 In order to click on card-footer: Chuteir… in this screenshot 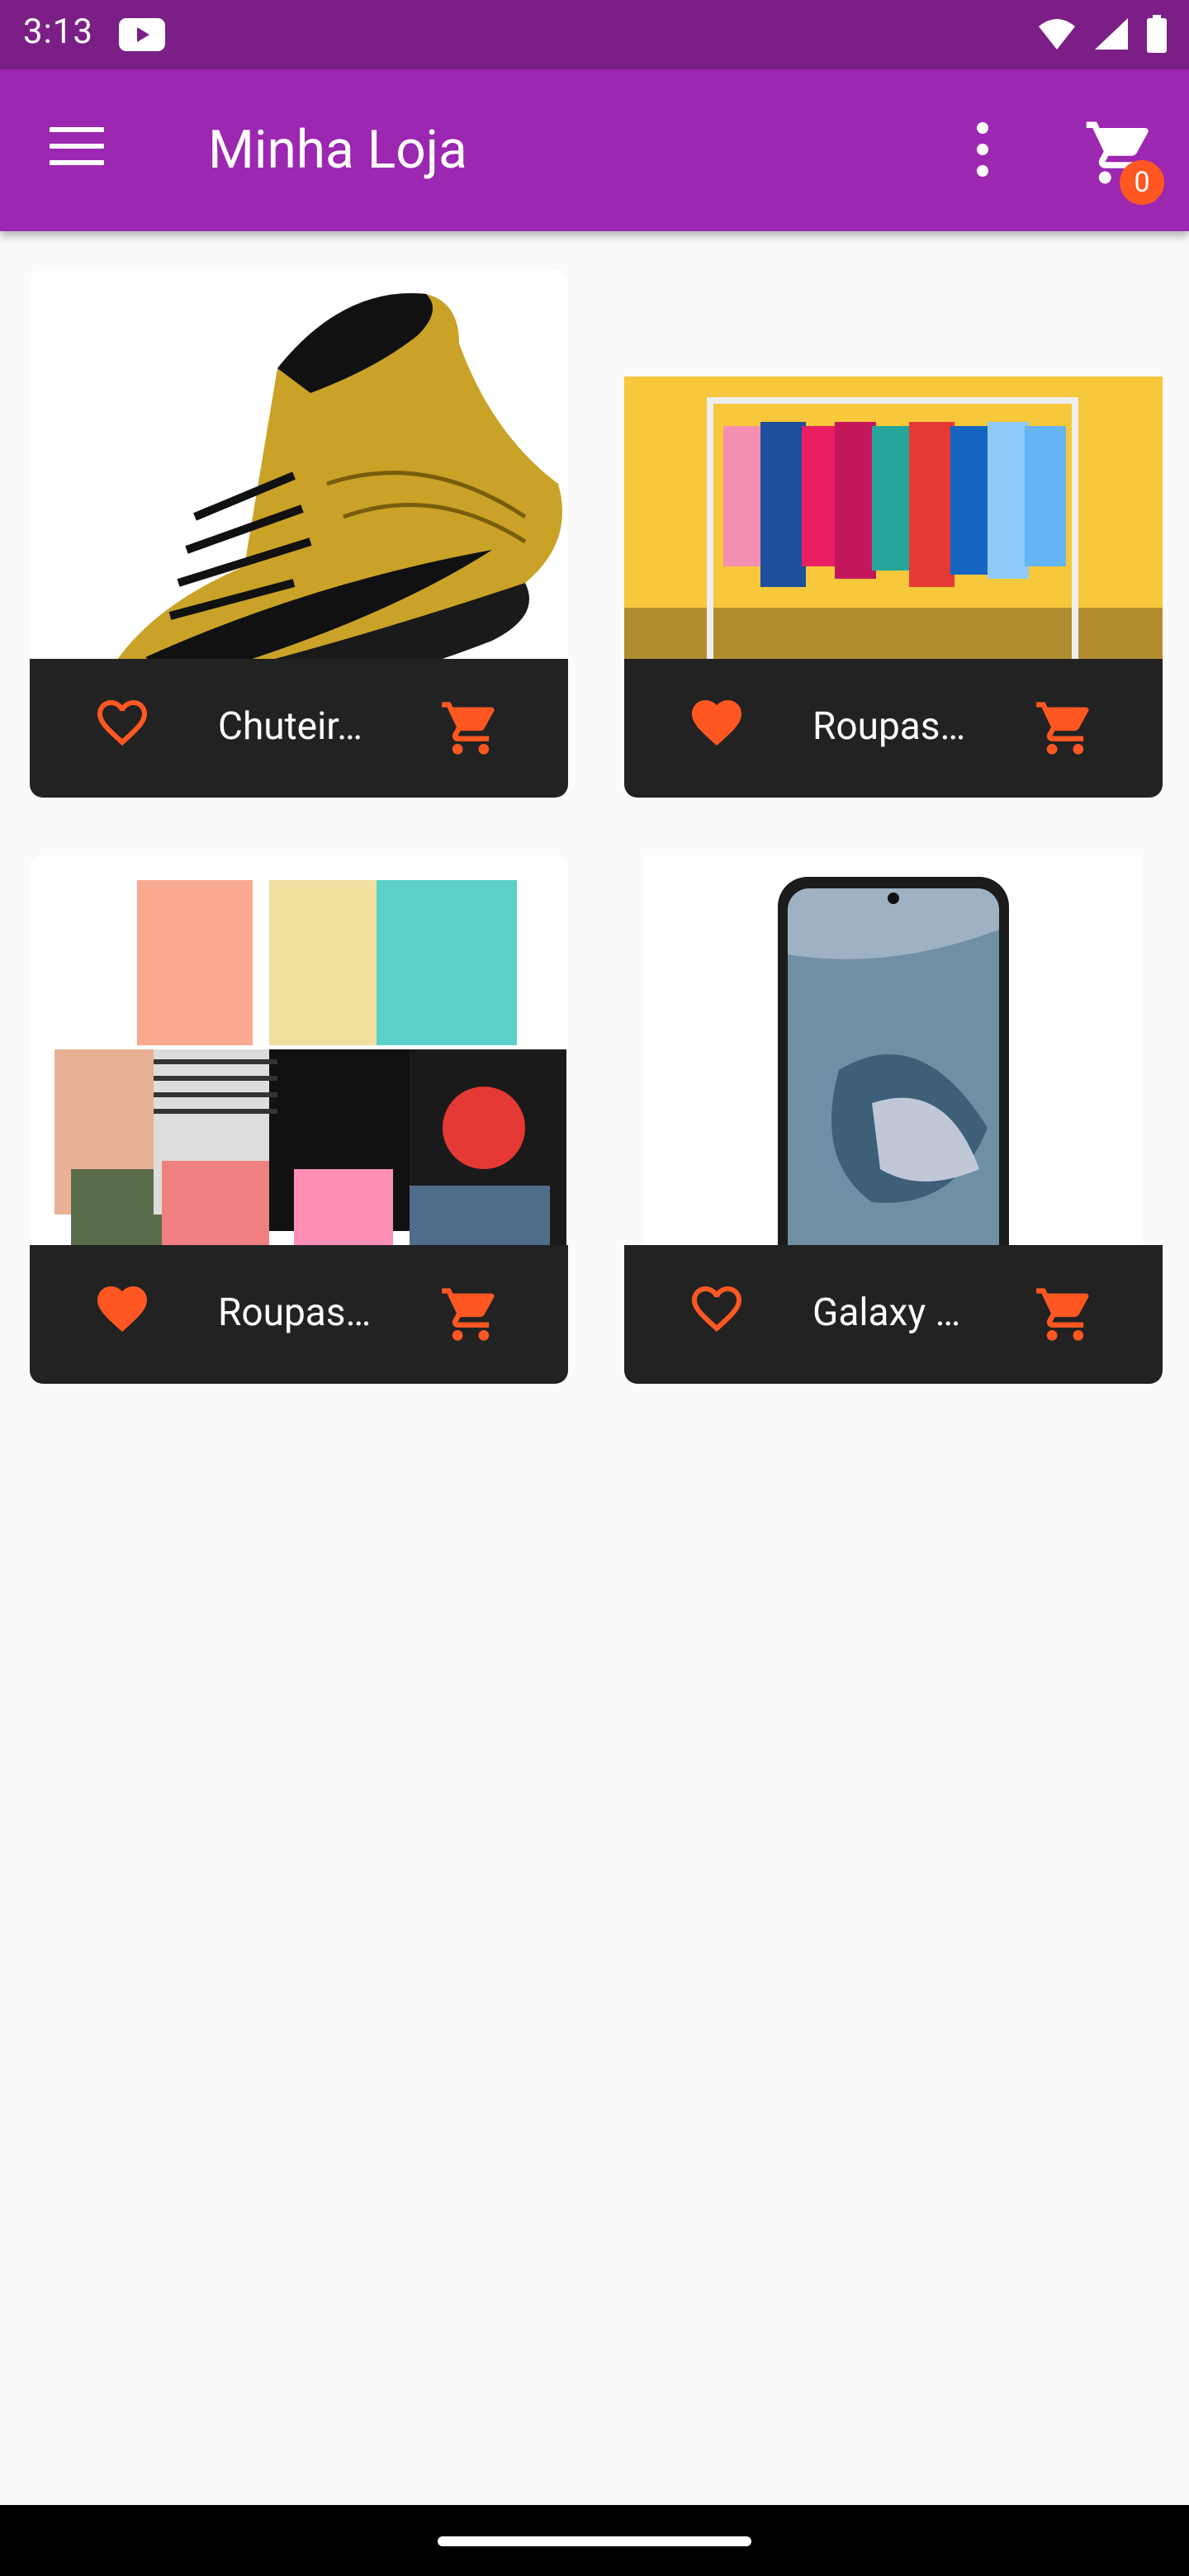, I will do `click(299, 728)`.